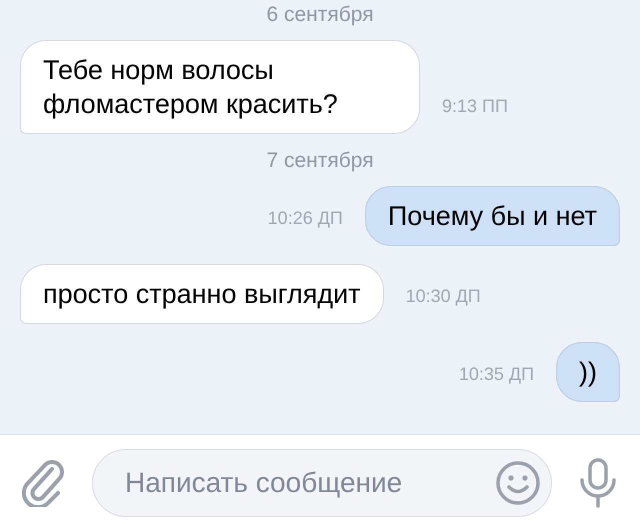 The width and height of the screenshot is (640, 531). What do you see at coordinates (443, 296) in the screenshot?
I see `message-time: 10:30 ДП` at bounding box center [443, 296].